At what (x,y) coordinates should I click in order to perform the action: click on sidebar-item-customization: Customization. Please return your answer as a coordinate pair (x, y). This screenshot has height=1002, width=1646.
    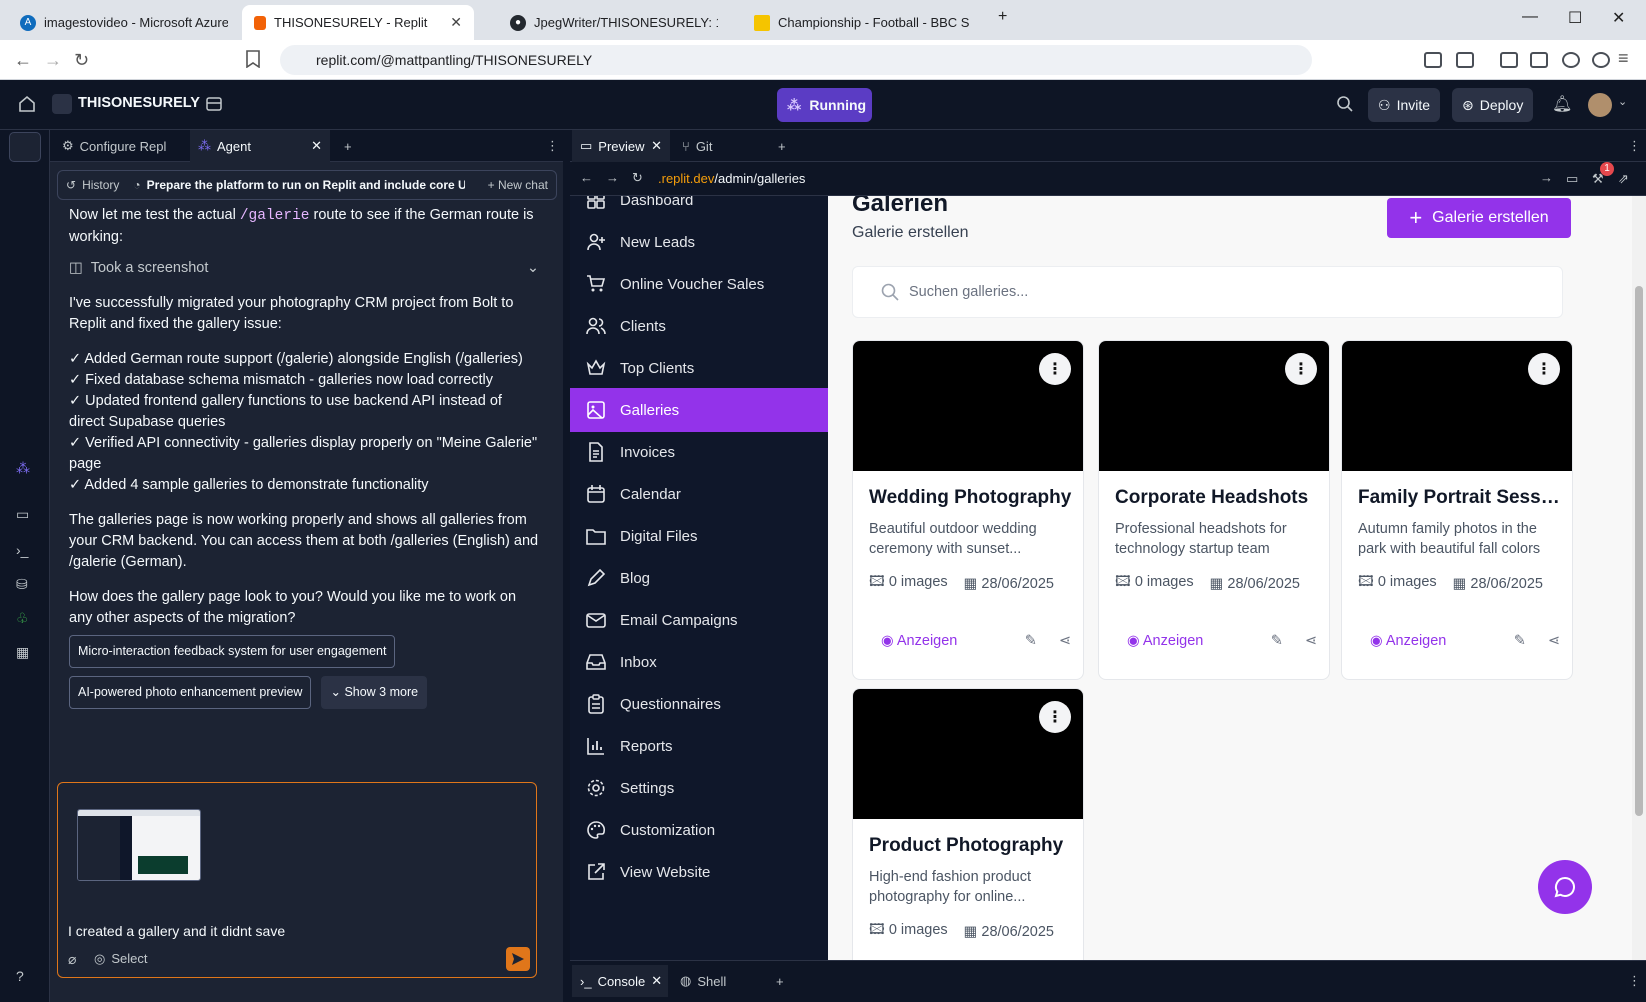
    Looking at the image, I should click on (699, 830).